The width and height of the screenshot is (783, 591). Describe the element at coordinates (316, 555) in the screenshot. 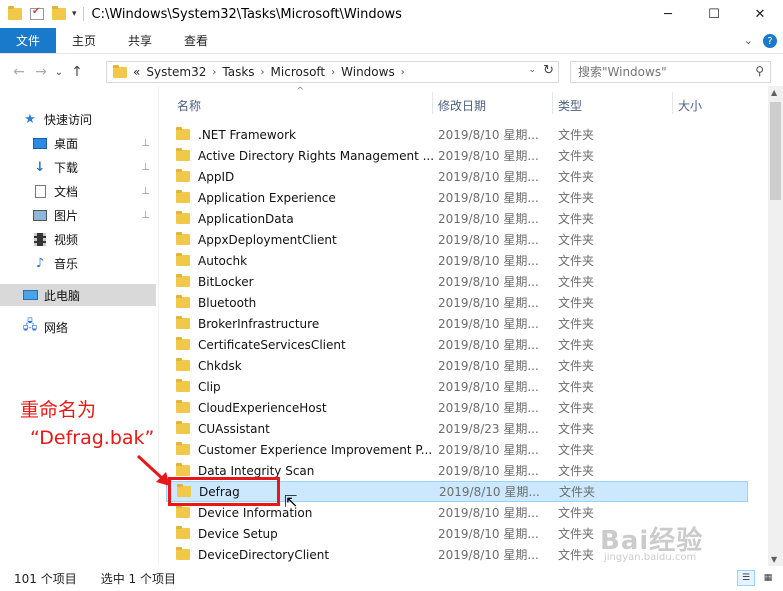

I see `file-name: DeviceDirectoryClient` at that location.